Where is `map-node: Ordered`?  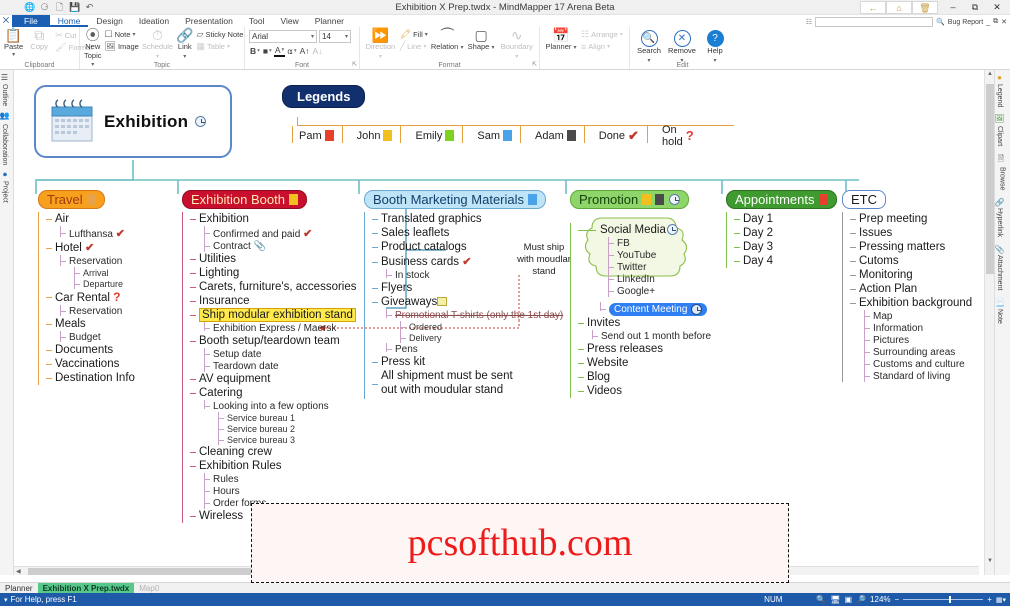 map-node: Ordered is located at coordinates (481, 326).